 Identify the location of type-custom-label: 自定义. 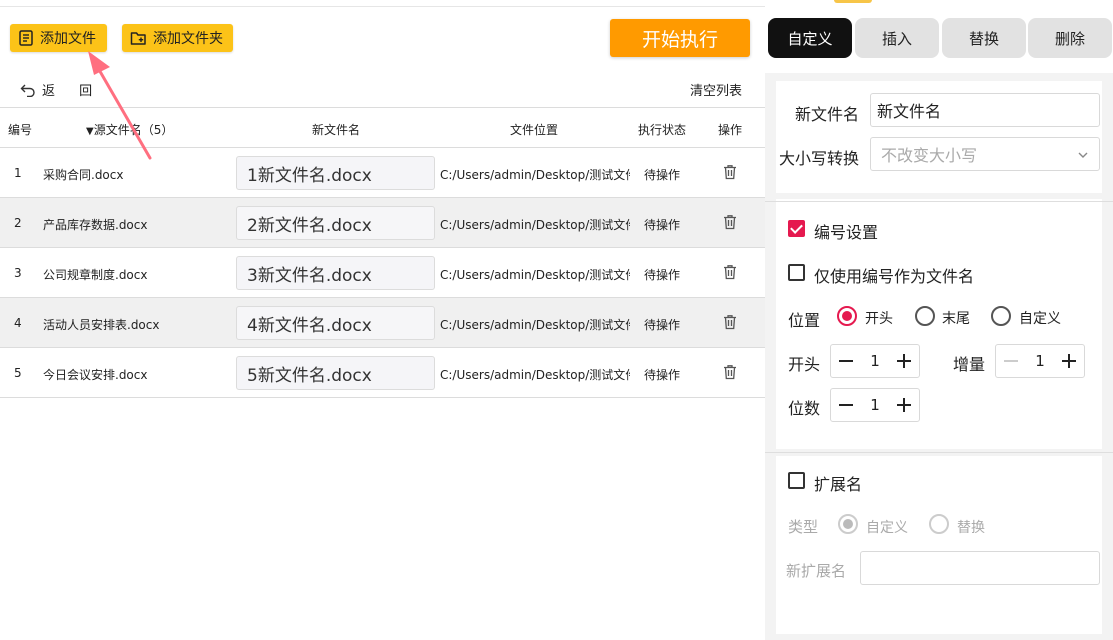
(887, 528).